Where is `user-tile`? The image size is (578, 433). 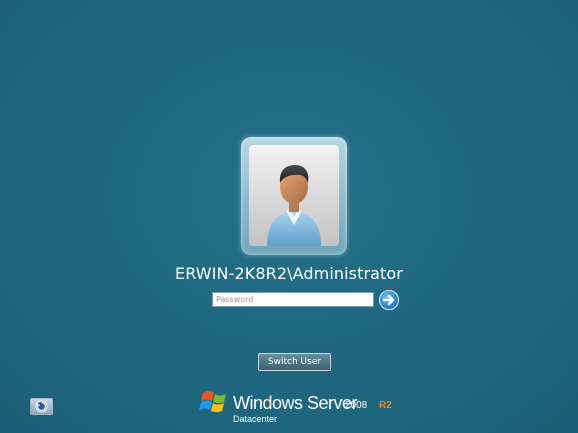 user-tile is located at coordinates (294, 196).